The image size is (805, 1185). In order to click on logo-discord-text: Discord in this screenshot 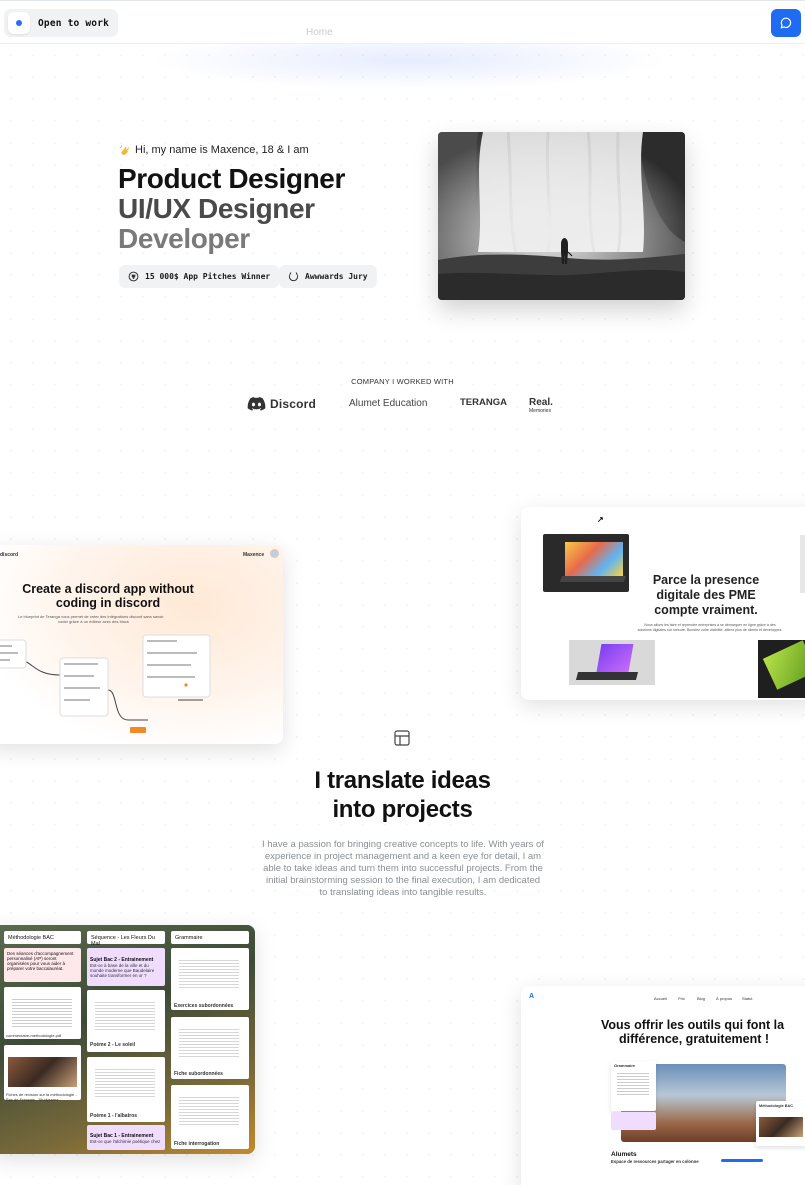, I will do `click(293, 404)`.